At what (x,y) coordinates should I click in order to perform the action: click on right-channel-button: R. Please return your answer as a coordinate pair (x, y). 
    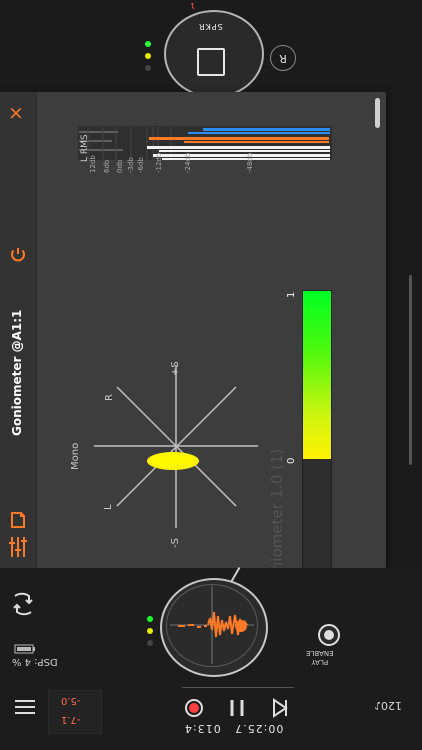
    Looking at the image, I should click on (283, 58).